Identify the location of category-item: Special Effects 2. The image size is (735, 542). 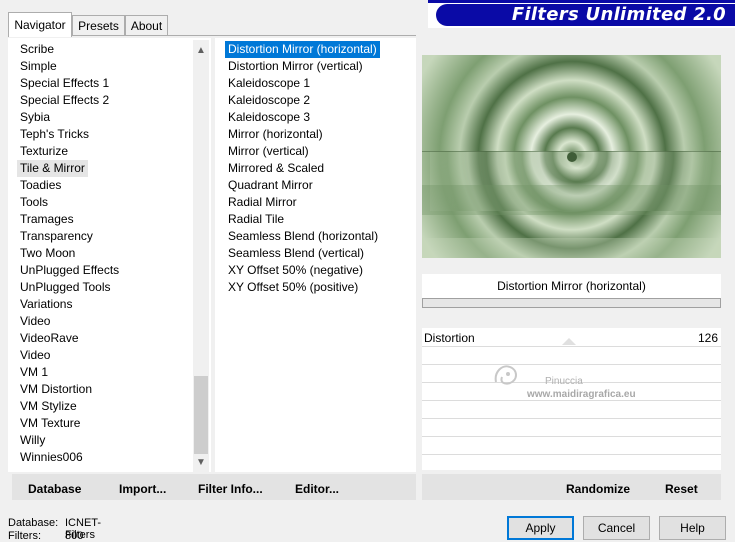
(64, 100).